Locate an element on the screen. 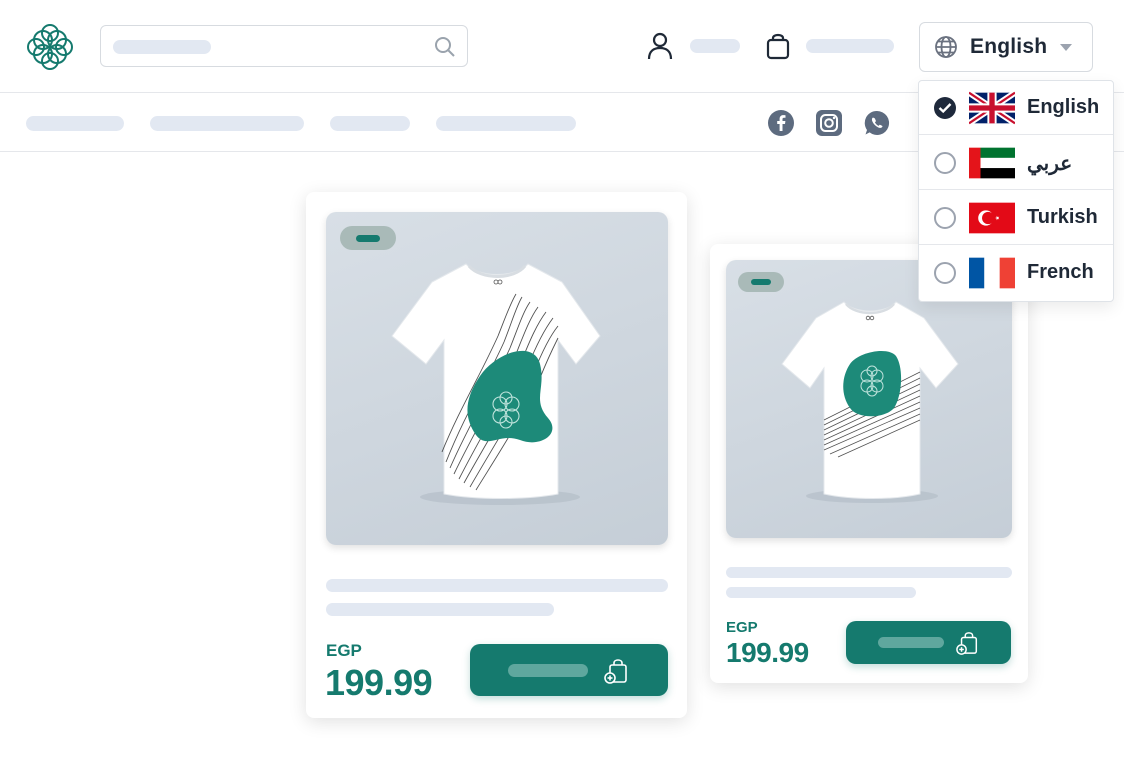 The width and height of the screenshot is (1124, 762). product-image is located at coordinates (497, 378).